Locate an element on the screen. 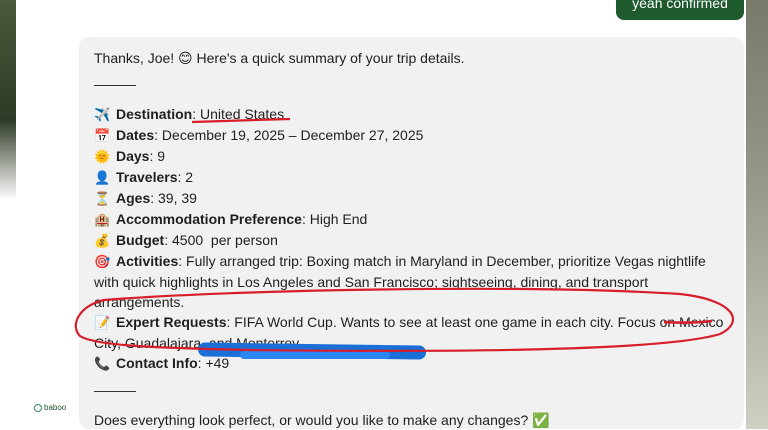 This screenshot has width=768, height=430. summary-item-ages: ⏳ Ages: 39, 39 is located at coordinates (411, 198).